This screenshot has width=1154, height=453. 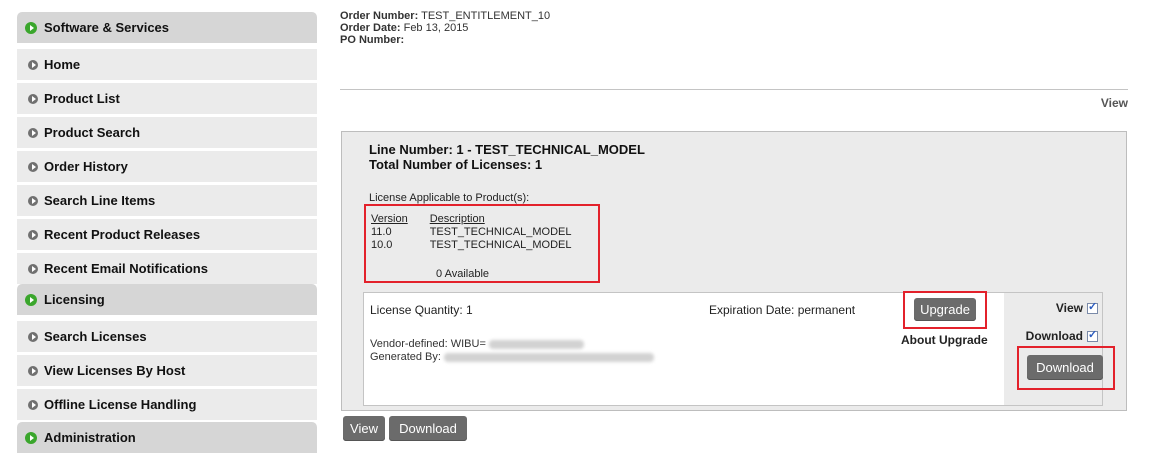 What do you see at coordinates (90, 437) in the screenshot?
I see `sidebar-section-label: Administration` at bounding box center [90, 437].